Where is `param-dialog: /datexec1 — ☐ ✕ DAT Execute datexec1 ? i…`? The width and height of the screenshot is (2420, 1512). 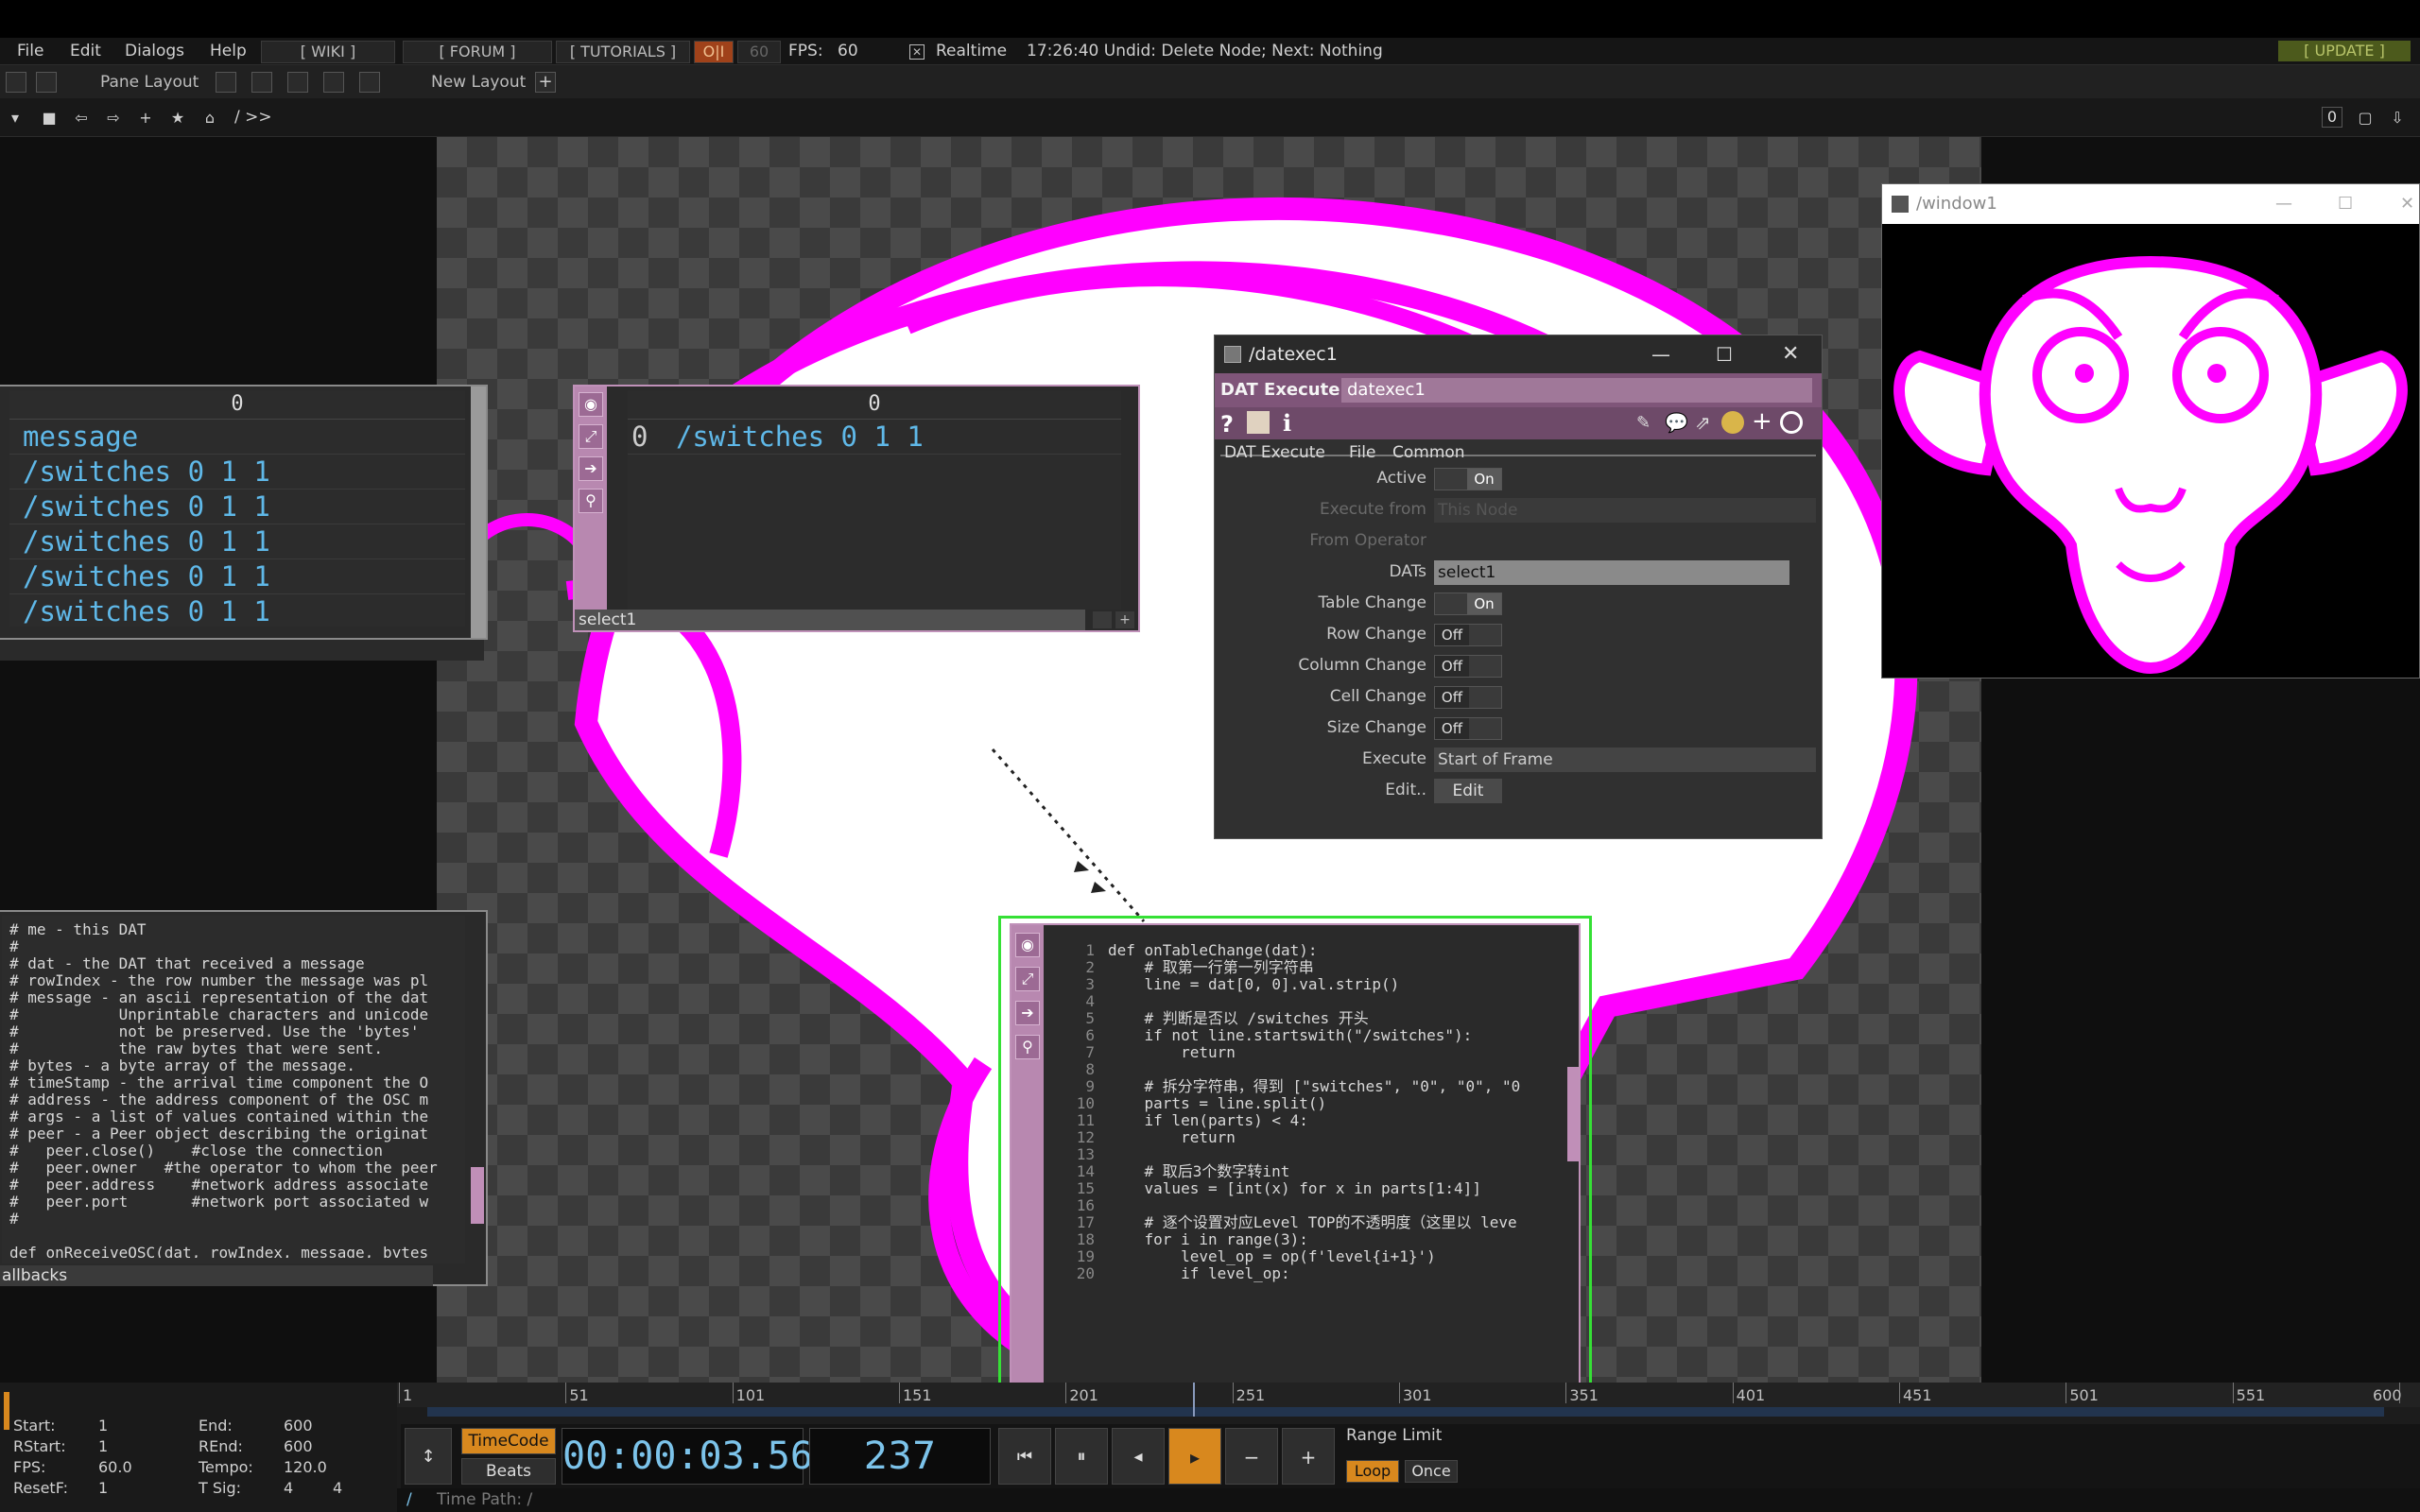 param-dialog: /datexec1 — ☐ ✕ DAT Execute datexec1 ? i… is located at coordinates (1518, 587).